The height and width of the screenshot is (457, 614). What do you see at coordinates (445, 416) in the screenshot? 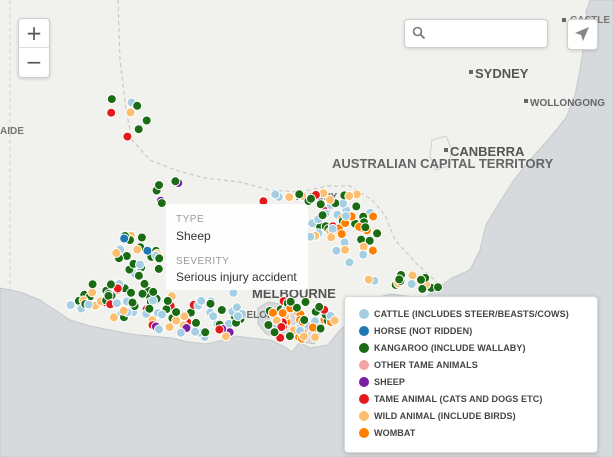
I see `legend-label: WILD ANIMAL (INCLUDE BIRDS)` at bounding box center [445, 416].